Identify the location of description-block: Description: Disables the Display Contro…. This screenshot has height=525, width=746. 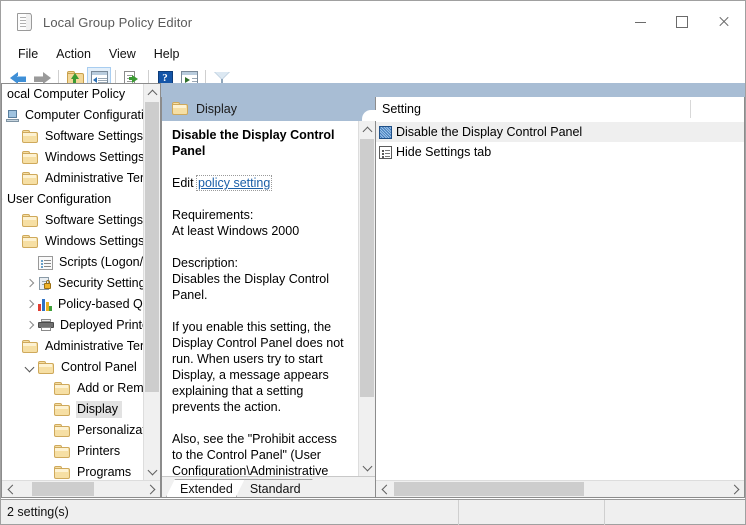
(260, 279).